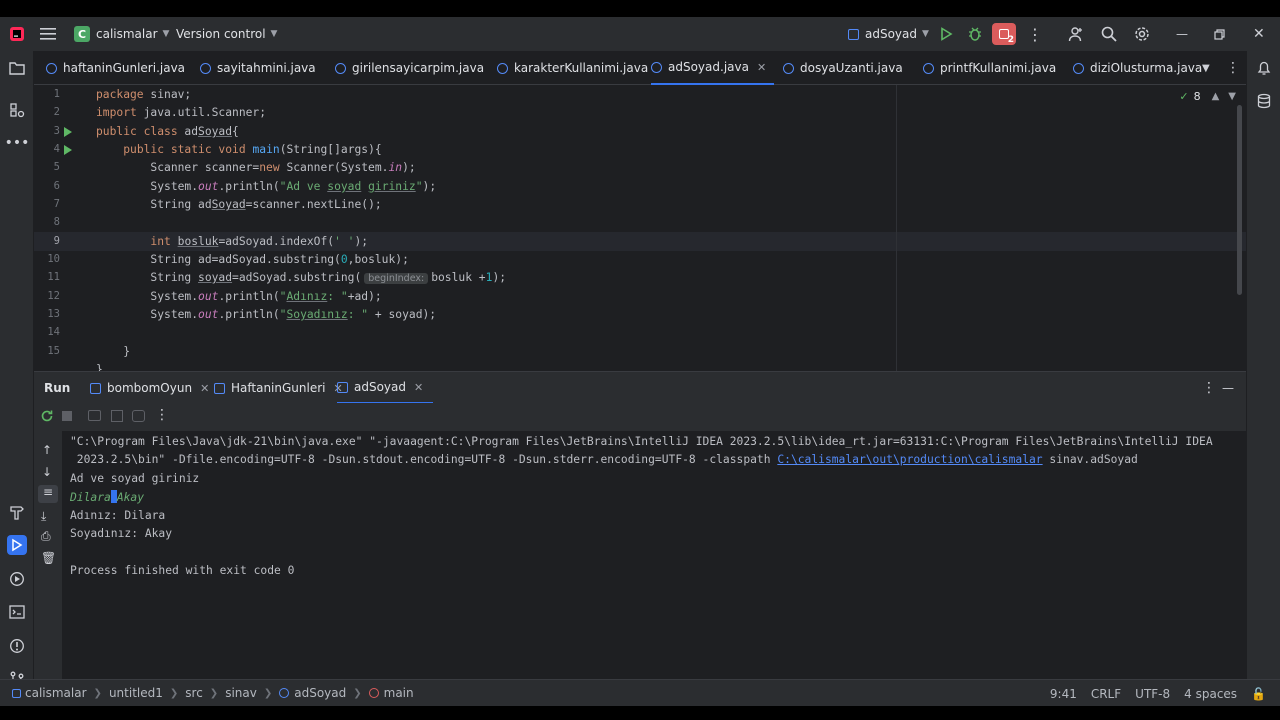 The height and width of the screenshot is (720, 1280). I want to click on warnings-count: 8, so click(1197, 96).